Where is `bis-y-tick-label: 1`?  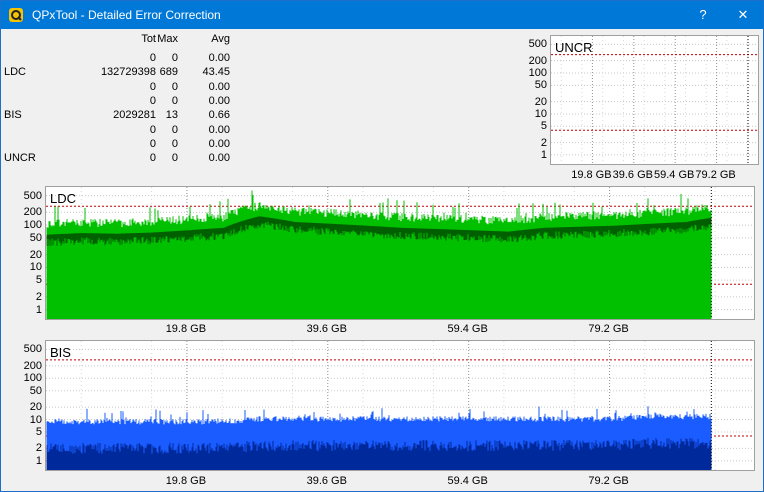
bis-y-tick-label: 1 is located at coordinates (38, 460).